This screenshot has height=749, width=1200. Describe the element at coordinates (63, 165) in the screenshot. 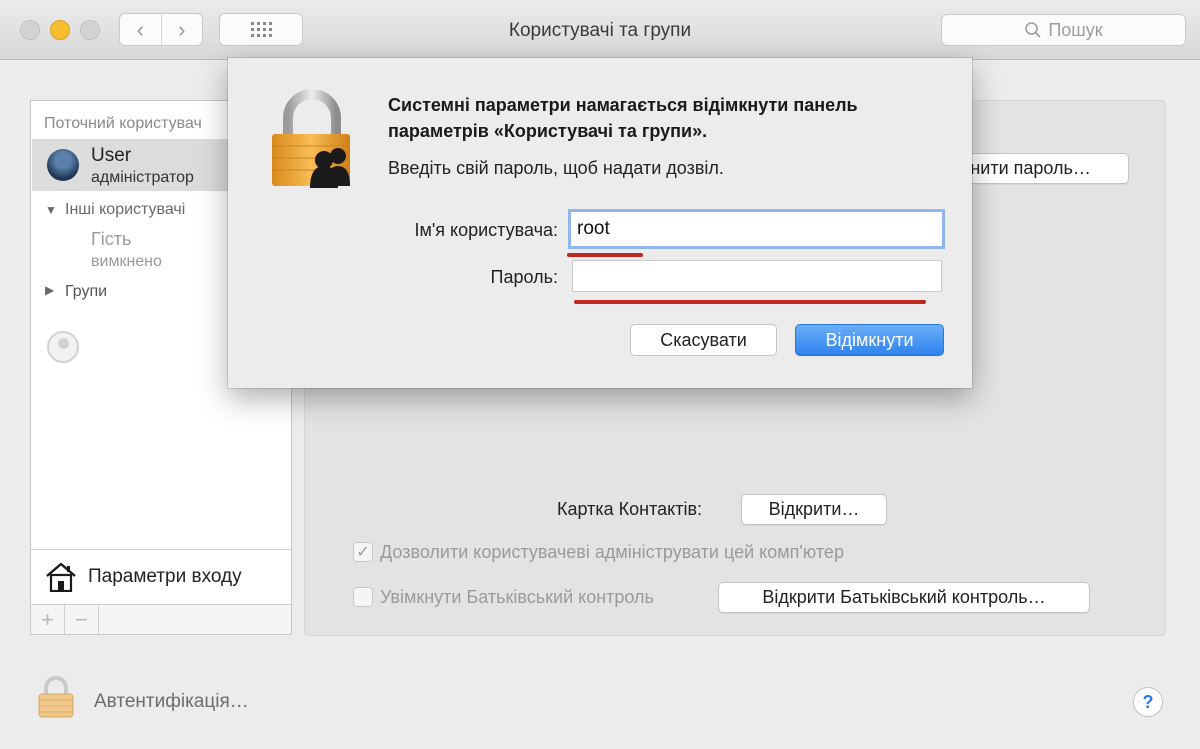

I see `avatar` at that location.